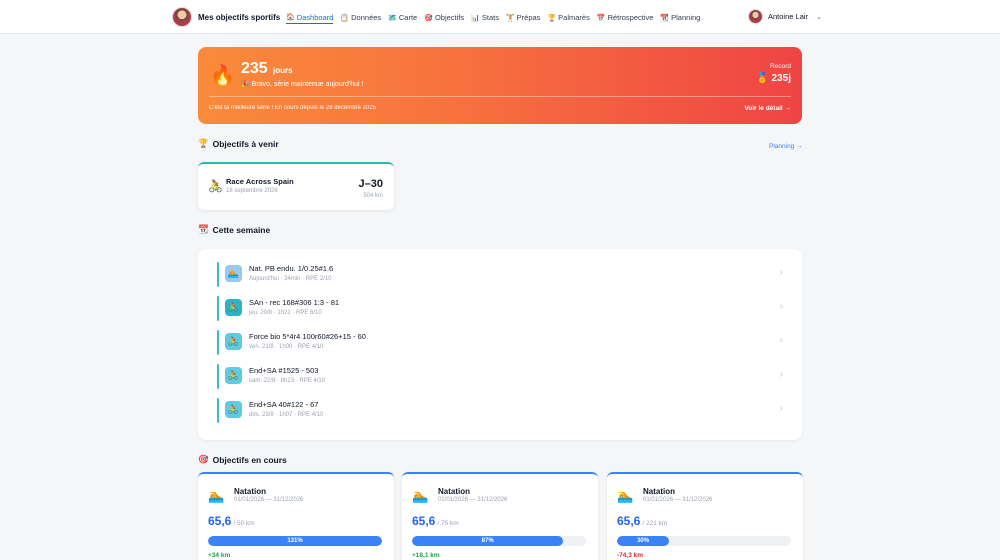  I want to click on nav-item-données: 📋 Données, so click(360, 17).